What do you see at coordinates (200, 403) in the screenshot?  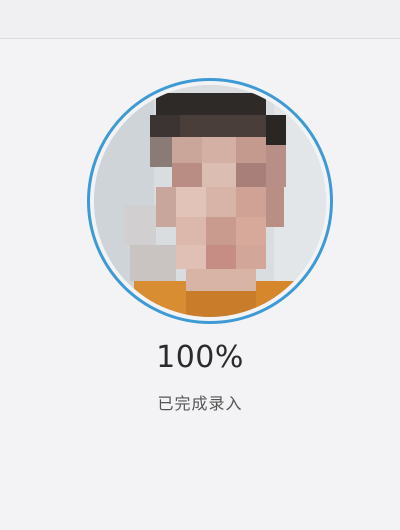 I see `status-text: 已完成录入` at bounding box center [200, 403].